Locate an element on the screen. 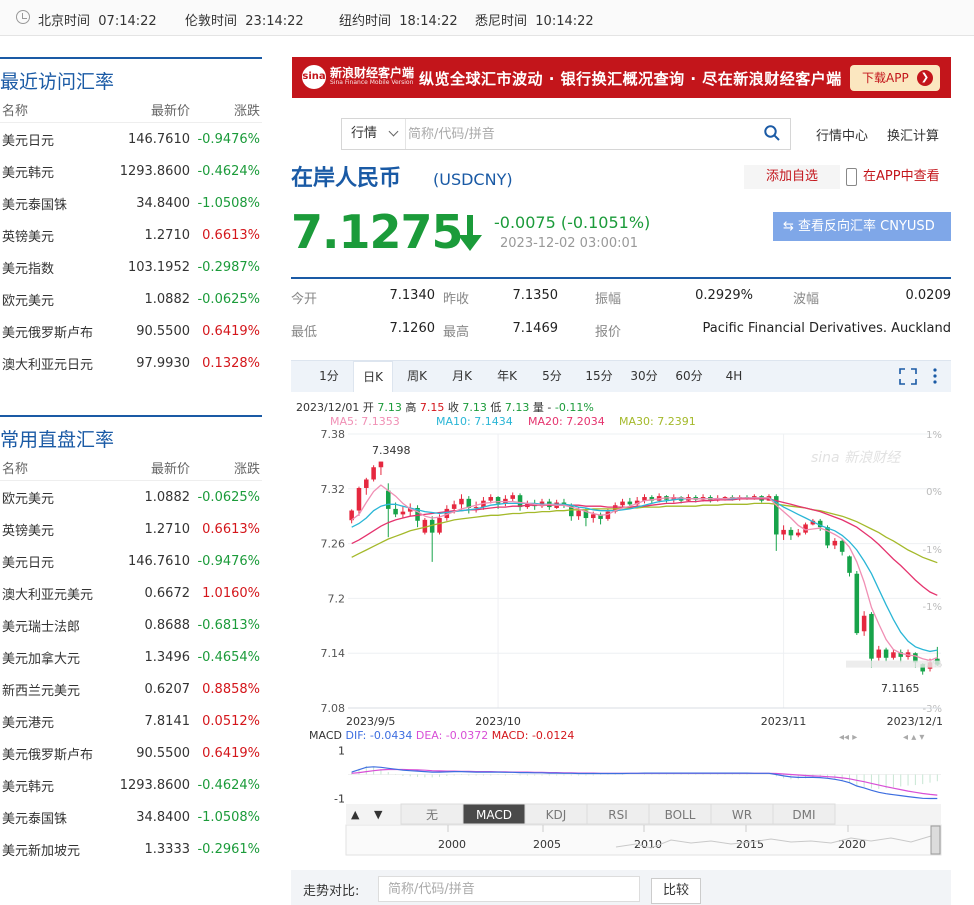 The width and height of the screenshot is (974, 905). logo-subtext: Sina Finance Mobile Version is located at coordinates (372, 82).